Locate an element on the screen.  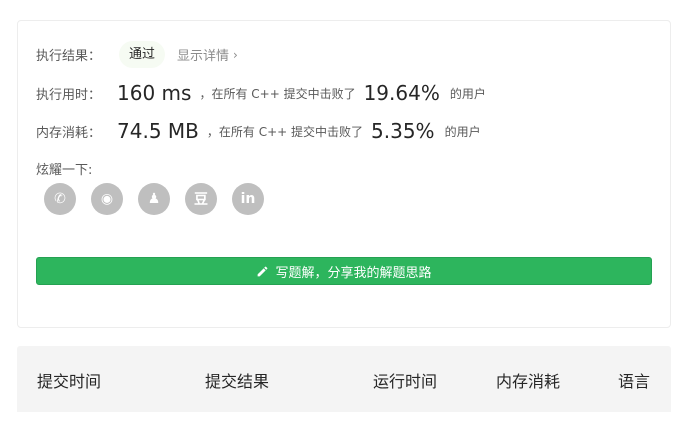
runtime-suffix: 的用户 is located at coordinates (467, 93).